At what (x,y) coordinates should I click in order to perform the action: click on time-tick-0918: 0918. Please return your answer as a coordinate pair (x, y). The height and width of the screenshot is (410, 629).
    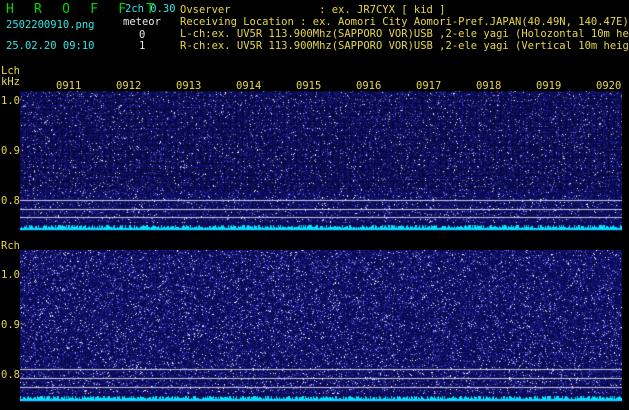
    Looking at the image, I should click on (489, 86).